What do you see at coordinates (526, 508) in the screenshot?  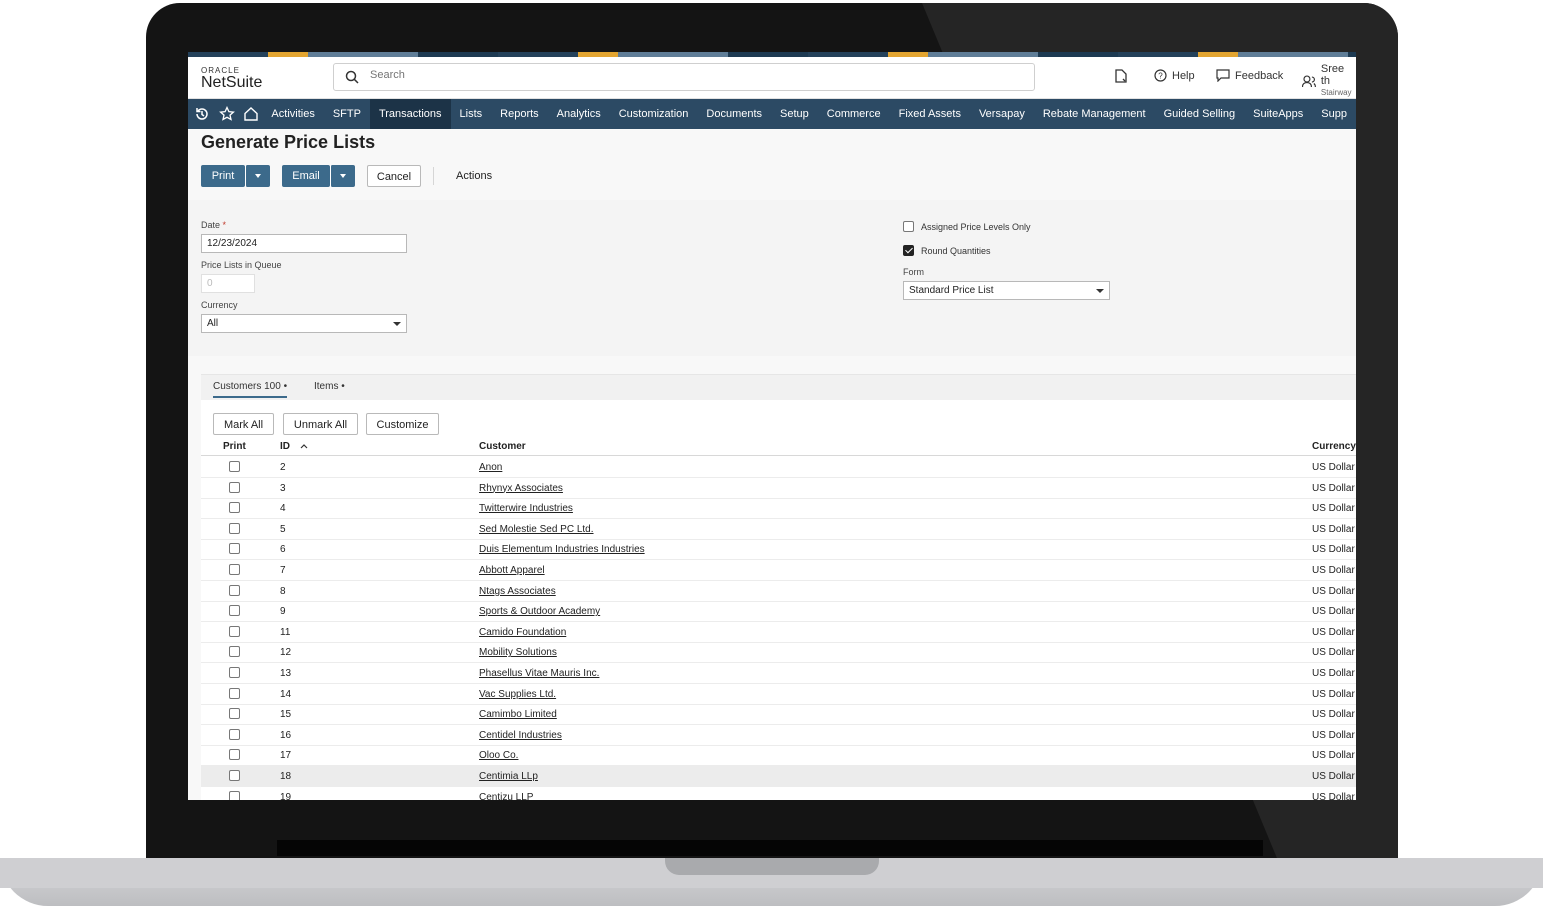 I see `row-customer-link: Twitterwire Industries` at bounding box center [526, 508].